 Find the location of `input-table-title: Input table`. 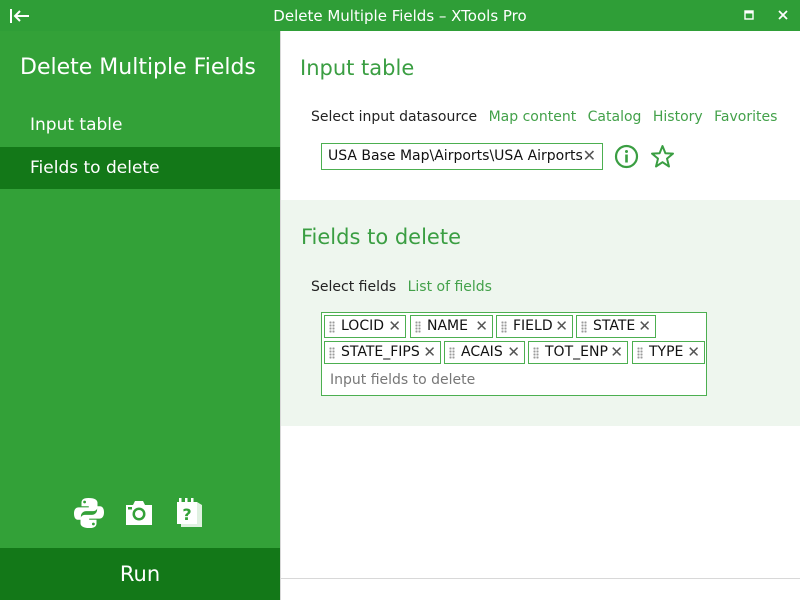

input-table-title: Input table is located at coordinates (357, 68).